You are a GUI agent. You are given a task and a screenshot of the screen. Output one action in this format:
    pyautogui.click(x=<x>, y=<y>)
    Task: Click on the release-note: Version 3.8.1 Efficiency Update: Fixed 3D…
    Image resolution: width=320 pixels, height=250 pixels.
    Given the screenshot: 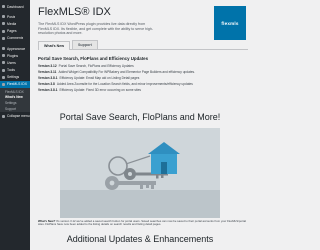 What is the action you would take?
    pyautogui.click(x=142, y=90)
    